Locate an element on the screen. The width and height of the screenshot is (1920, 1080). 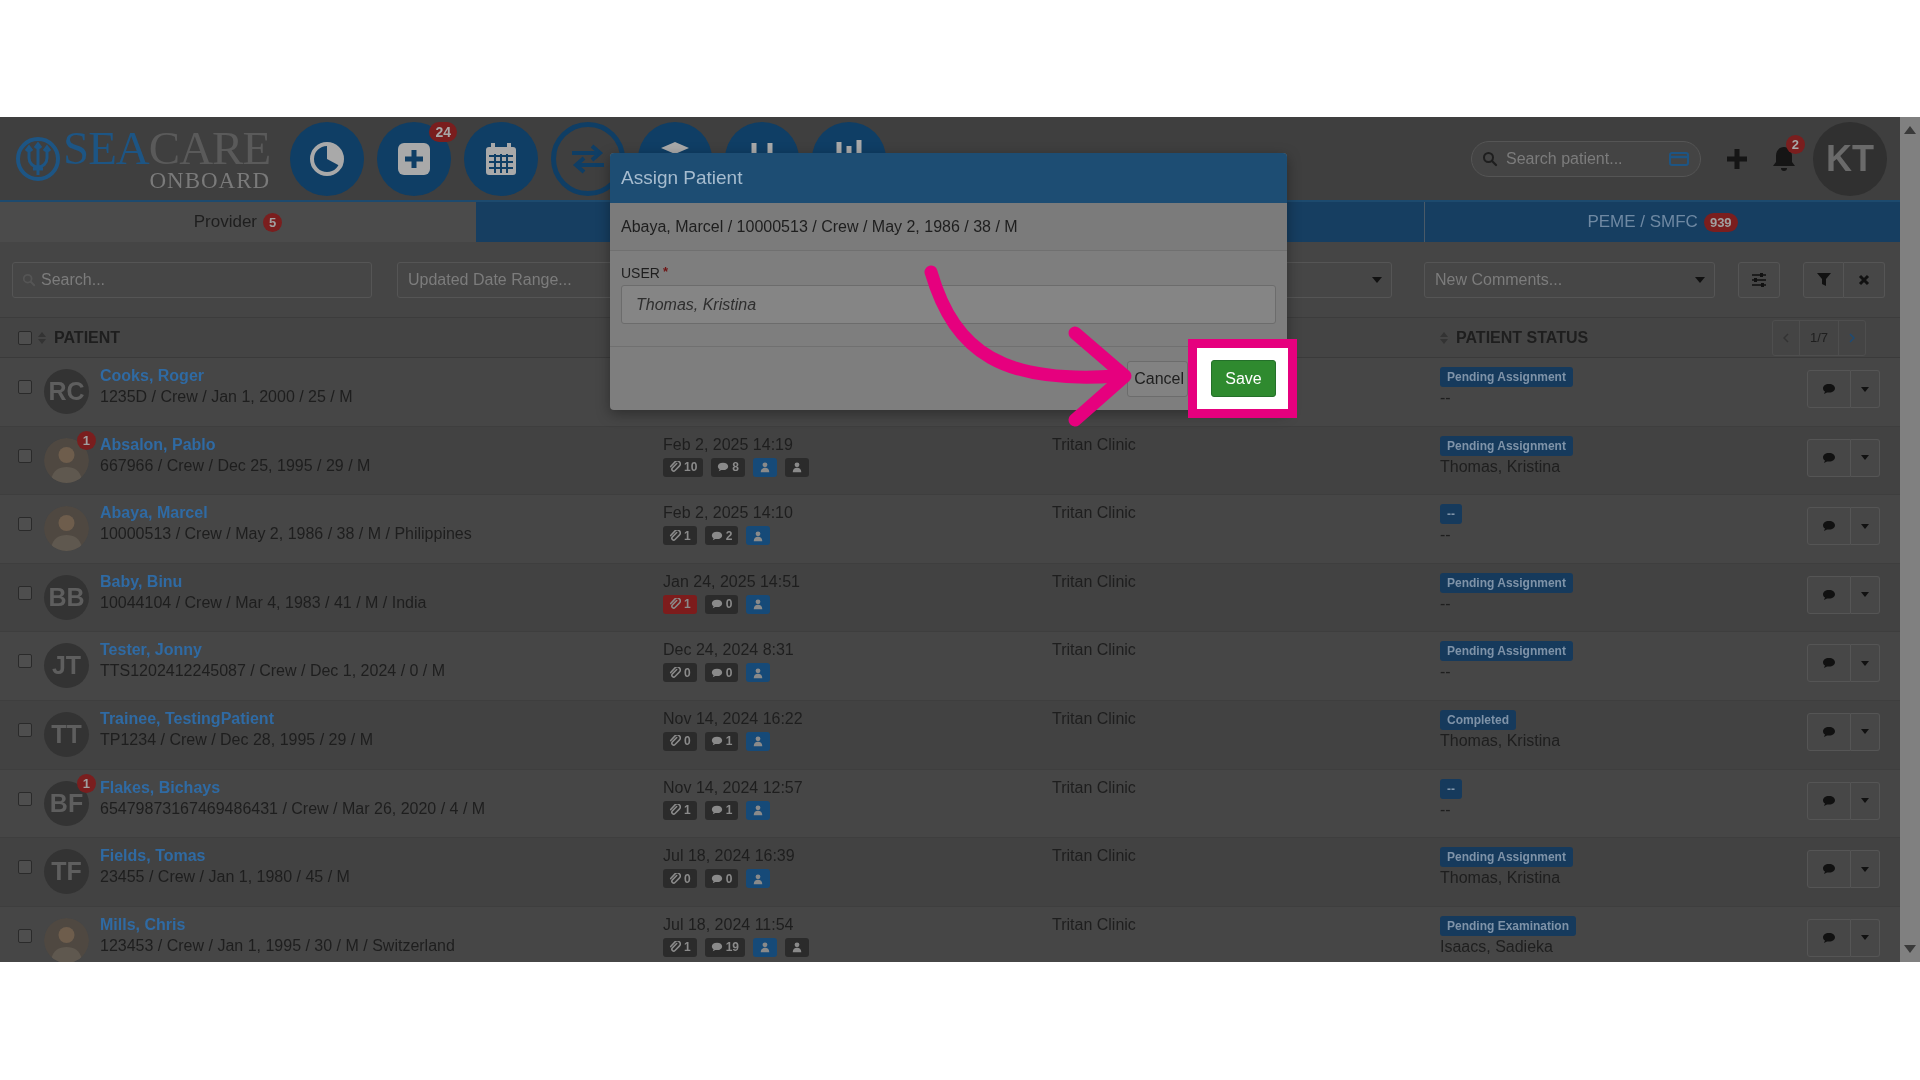
status-badge: Pending Examination is located at coordinates (1508, 925).